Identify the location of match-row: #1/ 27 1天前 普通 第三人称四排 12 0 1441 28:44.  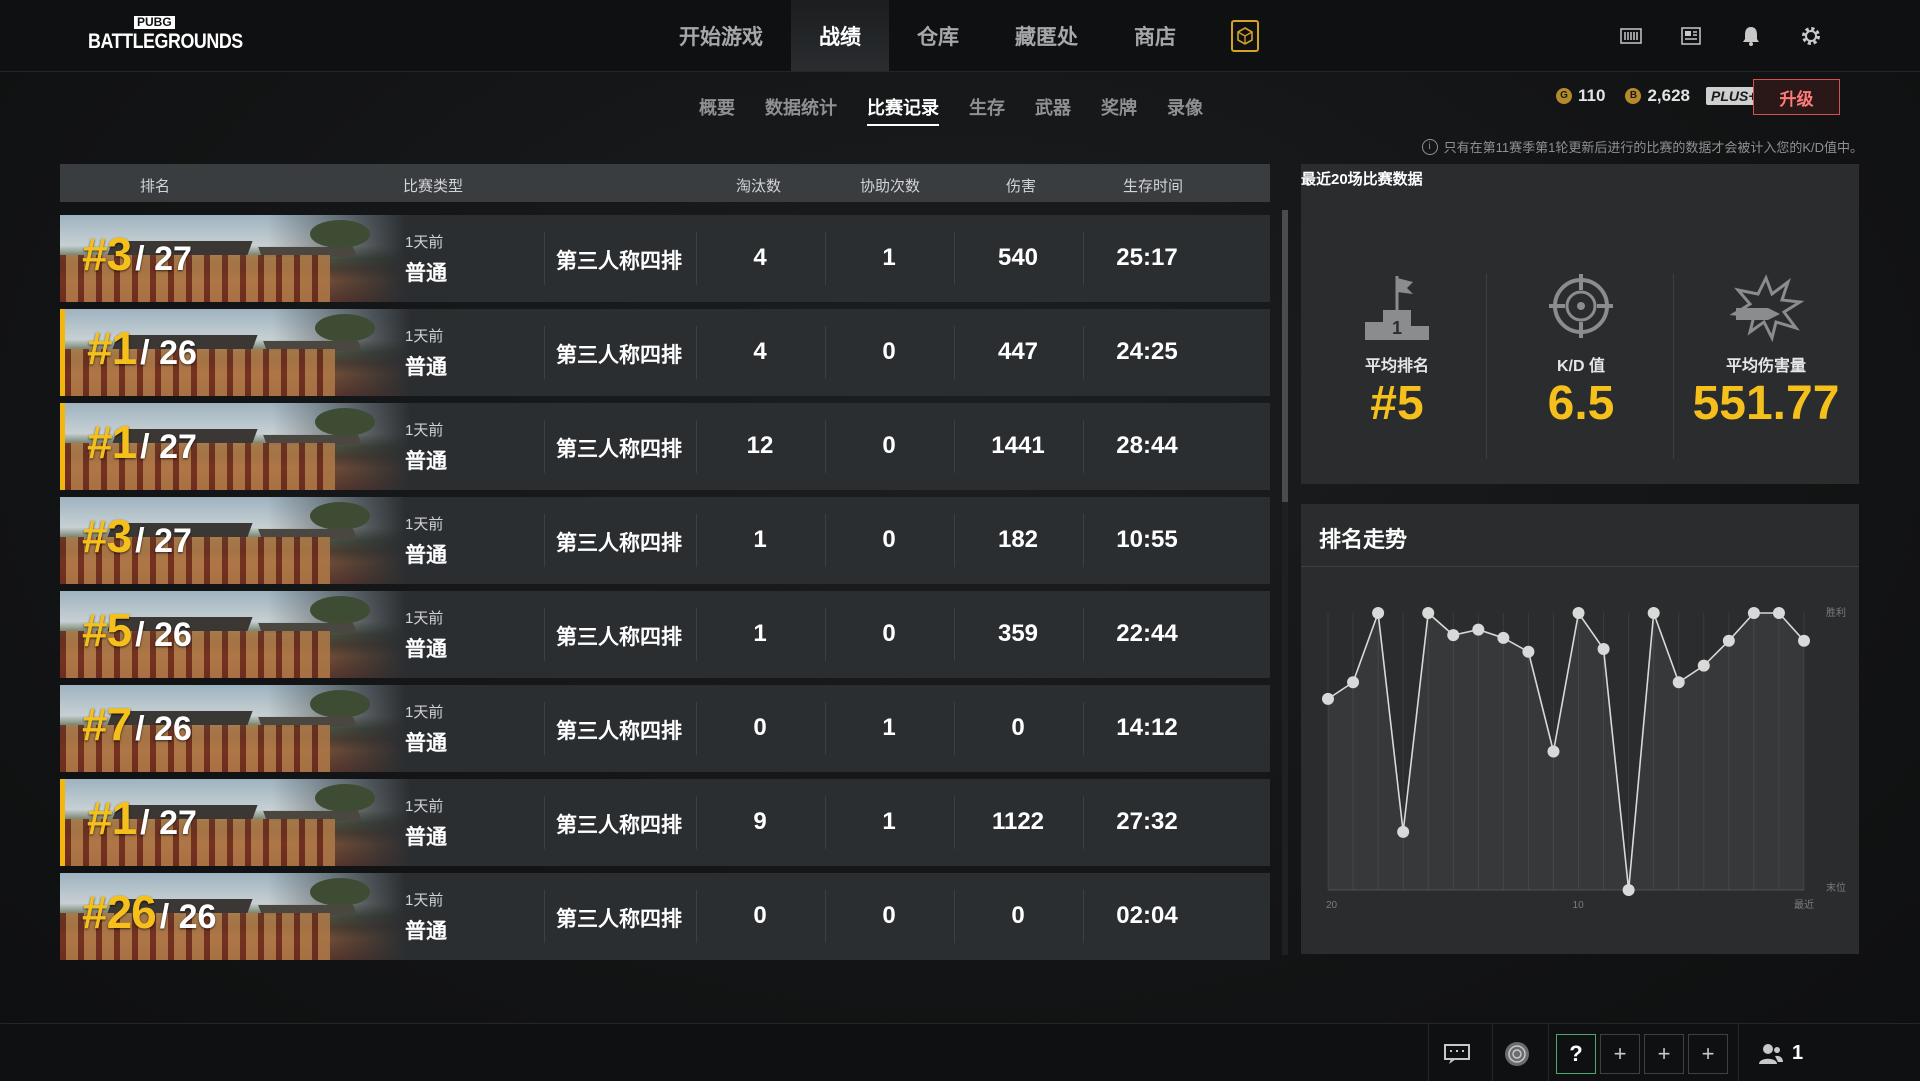
(665, 446).